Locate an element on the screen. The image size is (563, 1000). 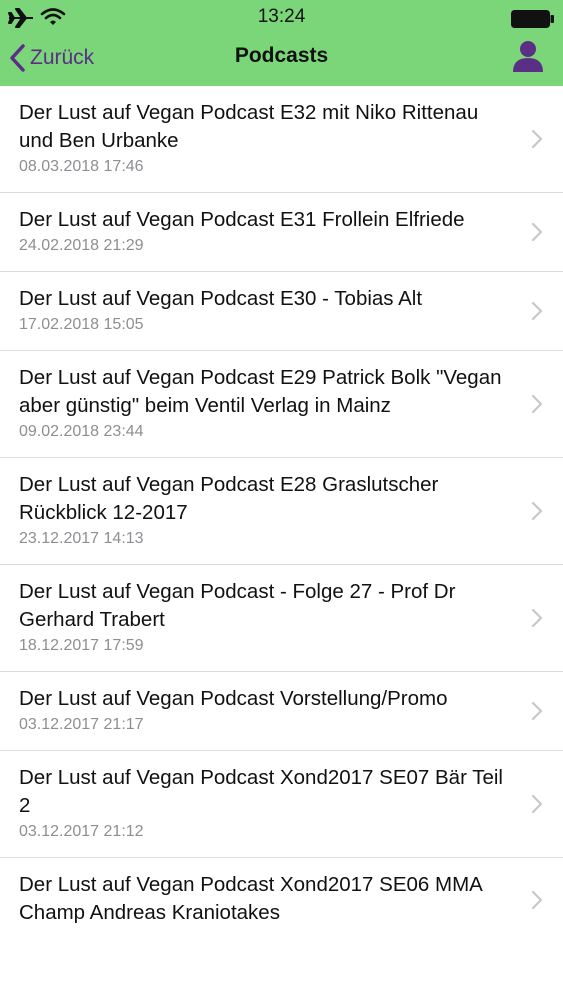
battery-icon is located at coordinates (532, 19).